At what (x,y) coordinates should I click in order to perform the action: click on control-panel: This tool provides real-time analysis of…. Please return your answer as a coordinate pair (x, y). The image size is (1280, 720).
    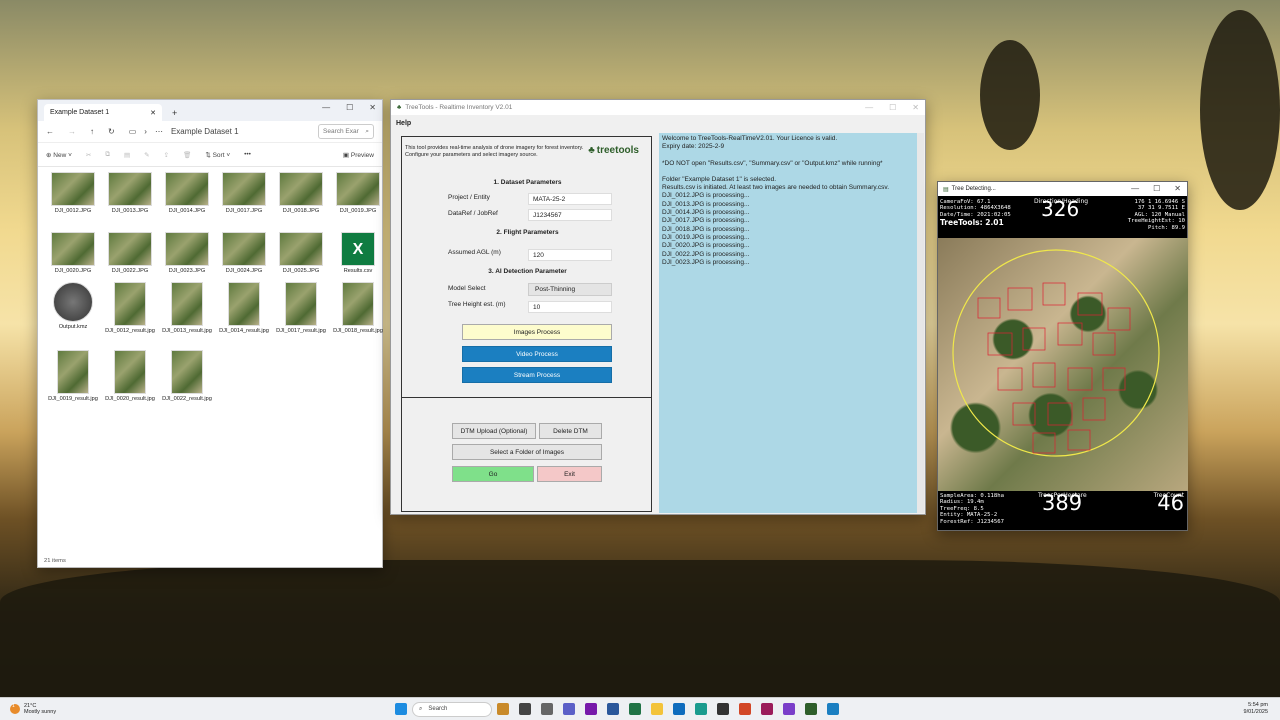
    Looking at the image, I should click on (526, 324).